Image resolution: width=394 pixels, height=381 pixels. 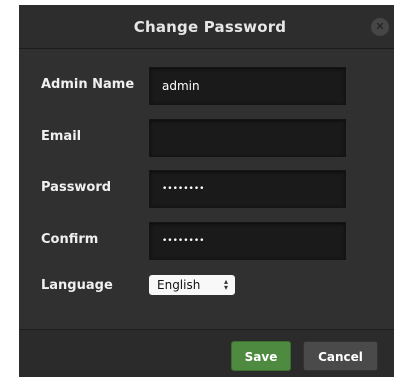 I want to click on dialog-footer: Save Cancel, so click(x=206, y=353).